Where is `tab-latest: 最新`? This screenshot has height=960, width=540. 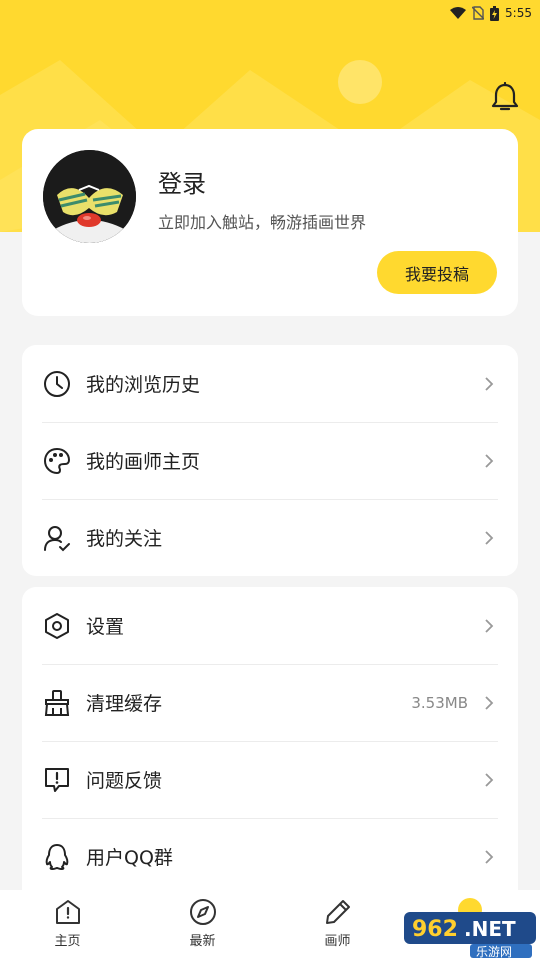 tab-latest: 最新 is located at coordinates (202, 925).